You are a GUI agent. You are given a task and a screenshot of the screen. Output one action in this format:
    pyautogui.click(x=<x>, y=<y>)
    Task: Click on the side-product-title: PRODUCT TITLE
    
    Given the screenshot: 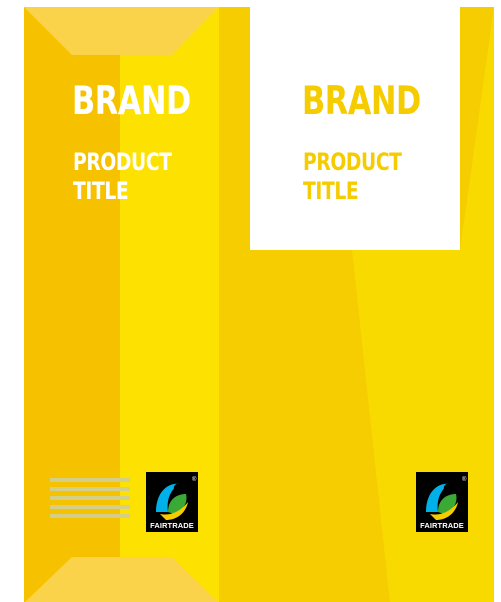 What is the action you would take?
    pyautogui.click(x=352, y=177)
    